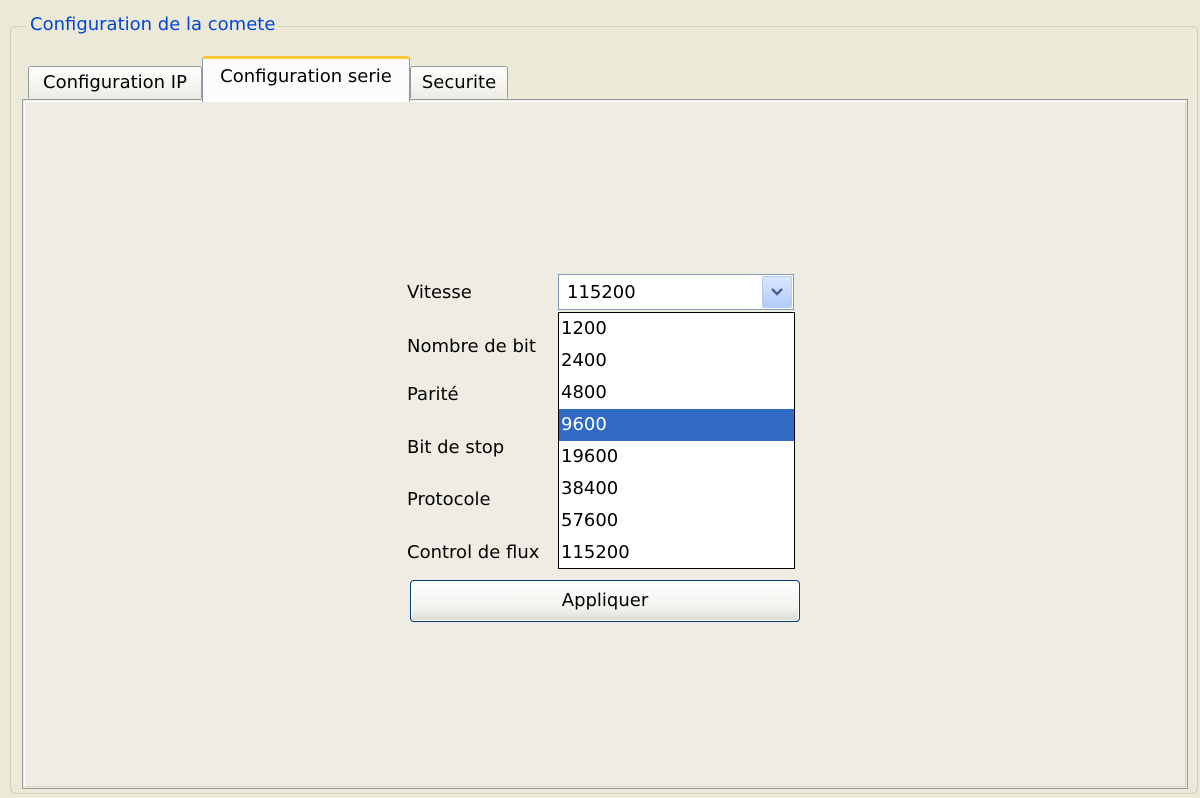 Image resolution: width=1200 pixels, height=798 pixels. Describe the element at coordinates (605, 601) in the screenshot. I see `apply-button: Appliquer` at that location.